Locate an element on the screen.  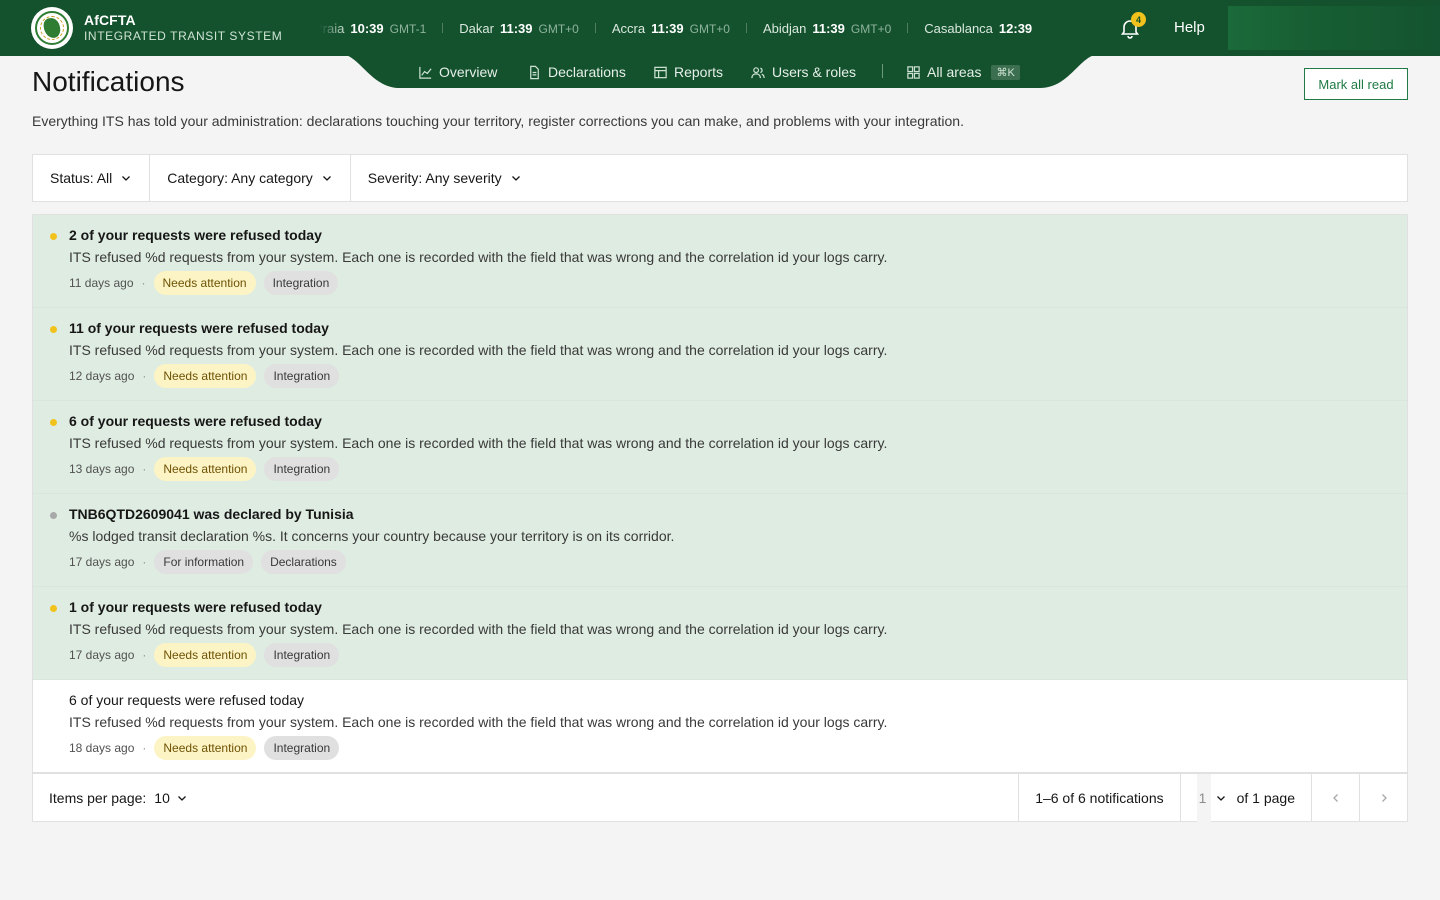
mark-all-read-button: Mark all read is located at coordinates (1356, 84).